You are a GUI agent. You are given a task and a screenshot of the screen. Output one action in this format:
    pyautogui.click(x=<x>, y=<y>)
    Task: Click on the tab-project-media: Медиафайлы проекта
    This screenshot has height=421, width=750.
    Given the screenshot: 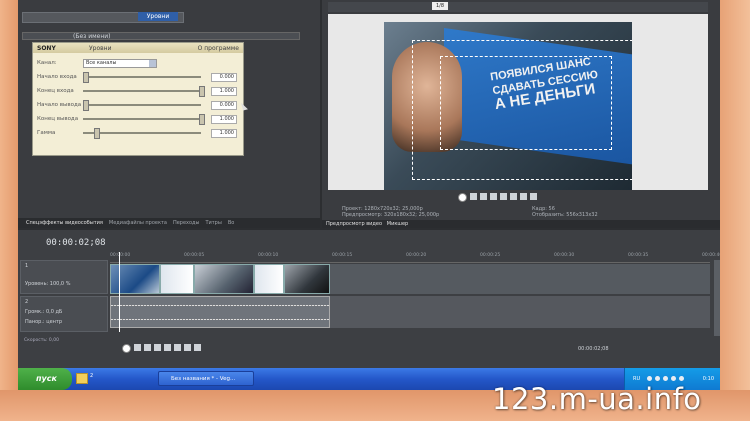 What is the action you would take?
    pyautogui.click(x=138, y=223)
    